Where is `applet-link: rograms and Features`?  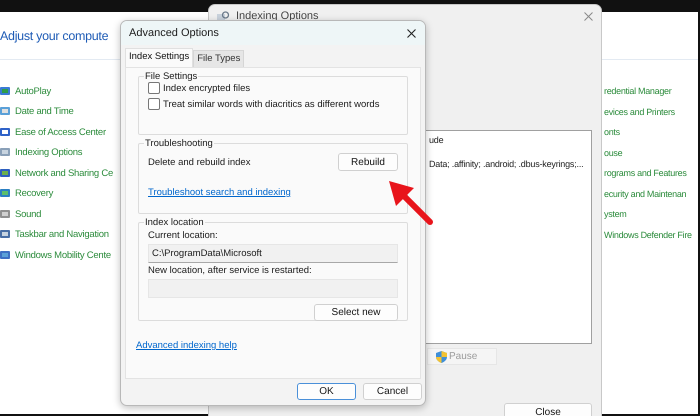
applet-link: rograms and Features is located at coordinates (645, 173).